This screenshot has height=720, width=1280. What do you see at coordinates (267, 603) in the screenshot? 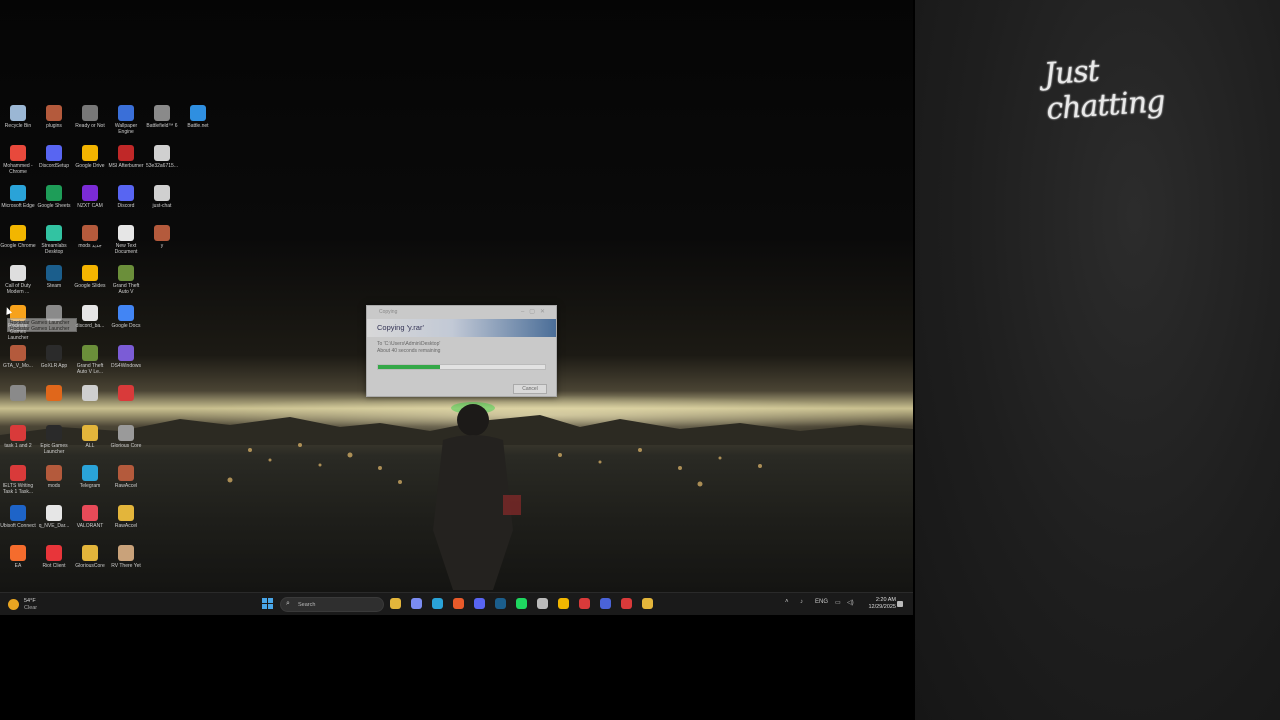
I see `start-button` at bounding box center [267, 603].